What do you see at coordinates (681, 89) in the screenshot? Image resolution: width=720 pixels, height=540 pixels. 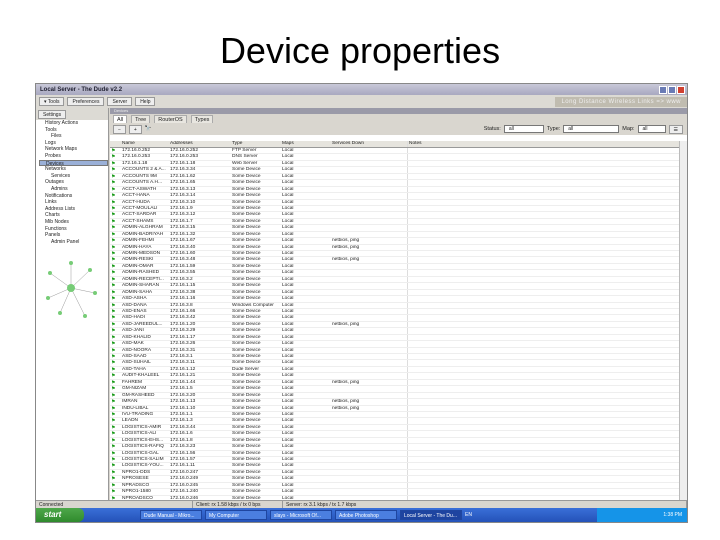 I see `close-button` at bounding box center [681, 89].